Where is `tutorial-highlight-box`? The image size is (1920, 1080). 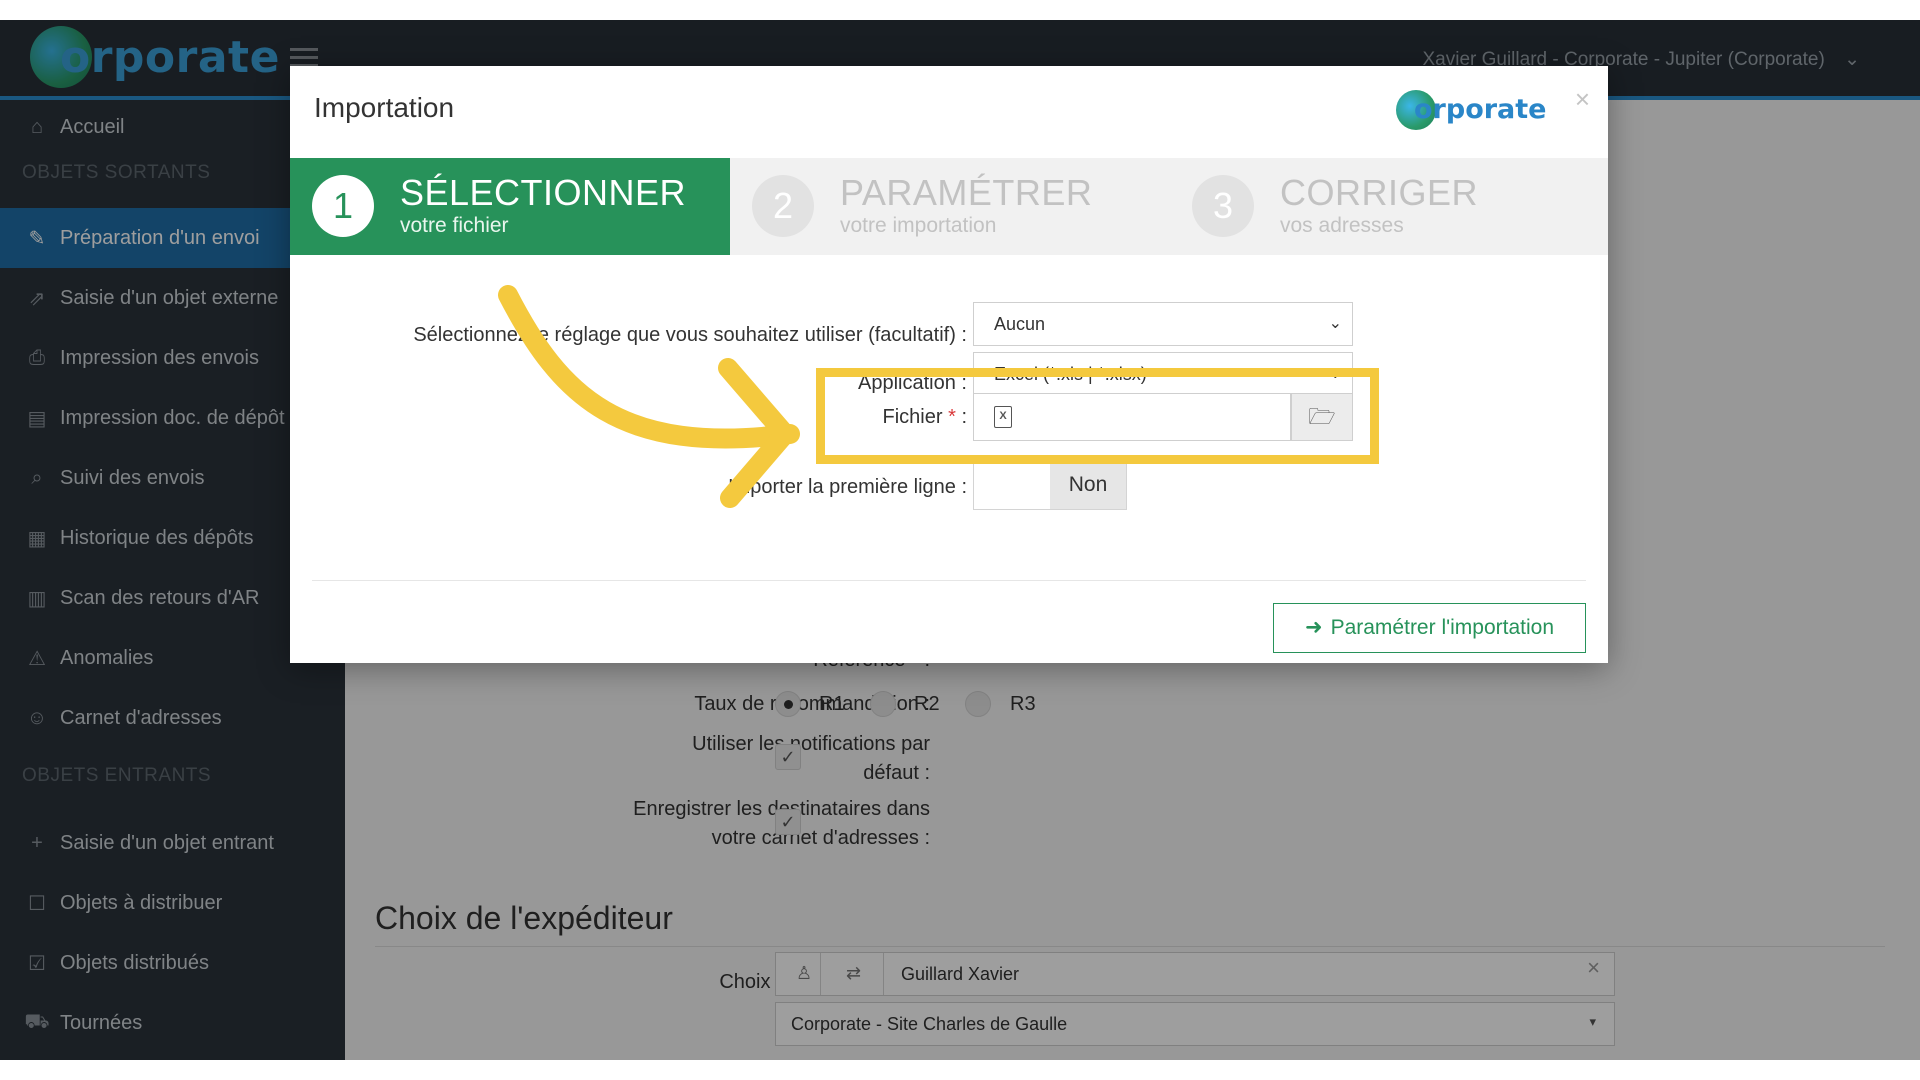 tutorial-highlight-box is located at coordinates (1097, 416).